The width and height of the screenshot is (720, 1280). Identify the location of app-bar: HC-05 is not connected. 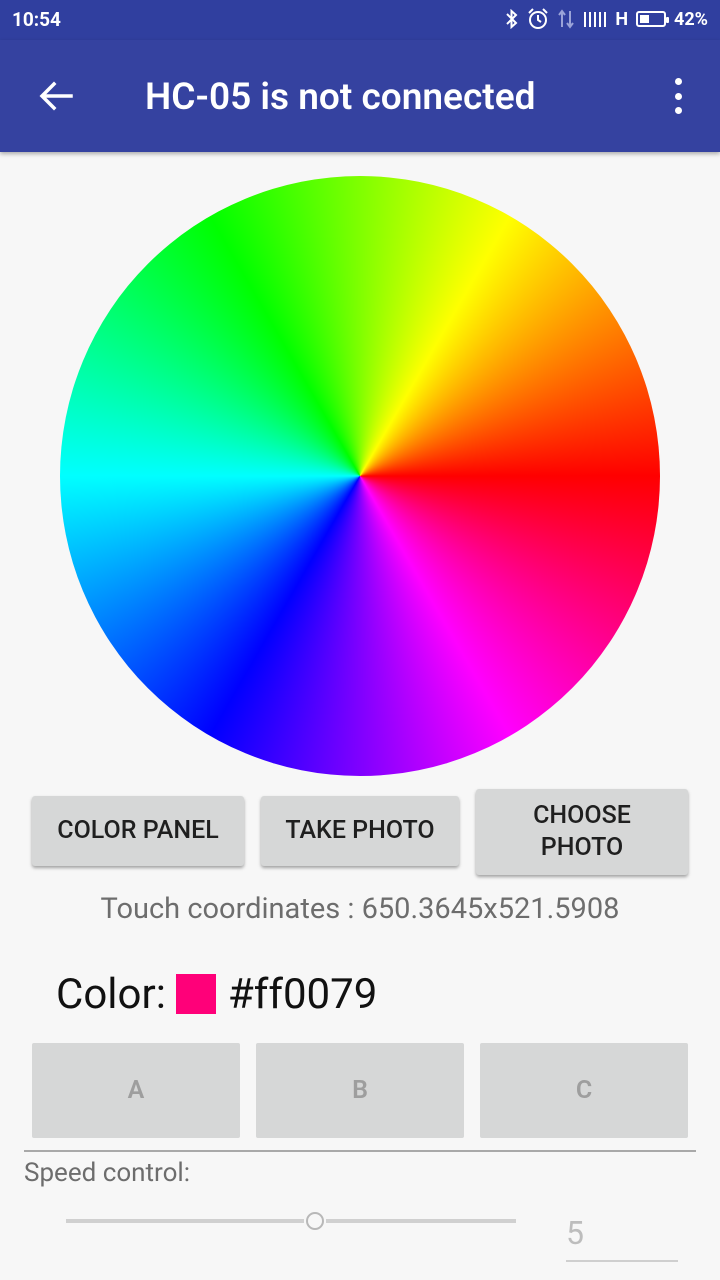
(360, 96).